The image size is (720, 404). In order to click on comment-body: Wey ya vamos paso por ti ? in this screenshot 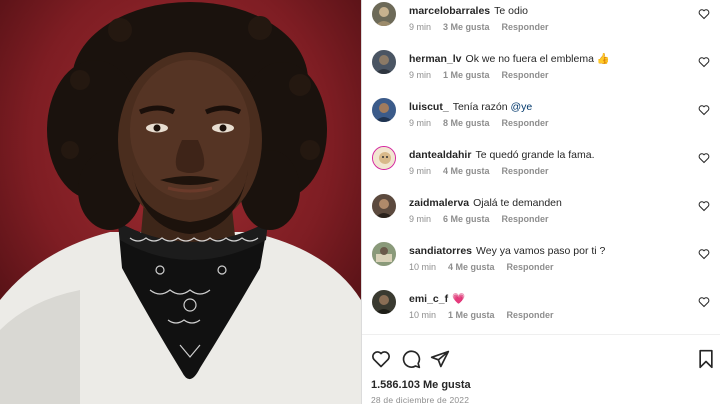, I will do `click(541, 251)`.